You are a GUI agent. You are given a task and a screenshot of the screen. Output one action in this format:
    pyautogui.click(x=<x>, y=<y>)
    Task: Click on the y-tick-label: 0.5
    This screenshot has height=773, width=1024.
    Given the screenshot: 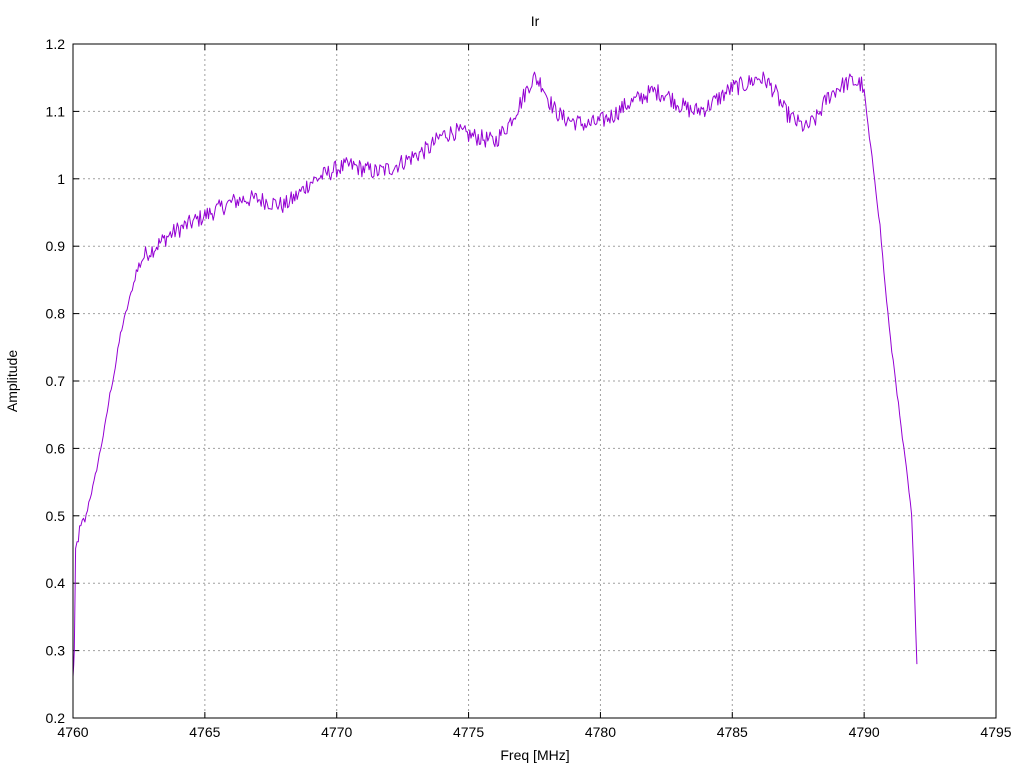 What is the action you would take?
    pyautogui.click(x=56, y=516)
    